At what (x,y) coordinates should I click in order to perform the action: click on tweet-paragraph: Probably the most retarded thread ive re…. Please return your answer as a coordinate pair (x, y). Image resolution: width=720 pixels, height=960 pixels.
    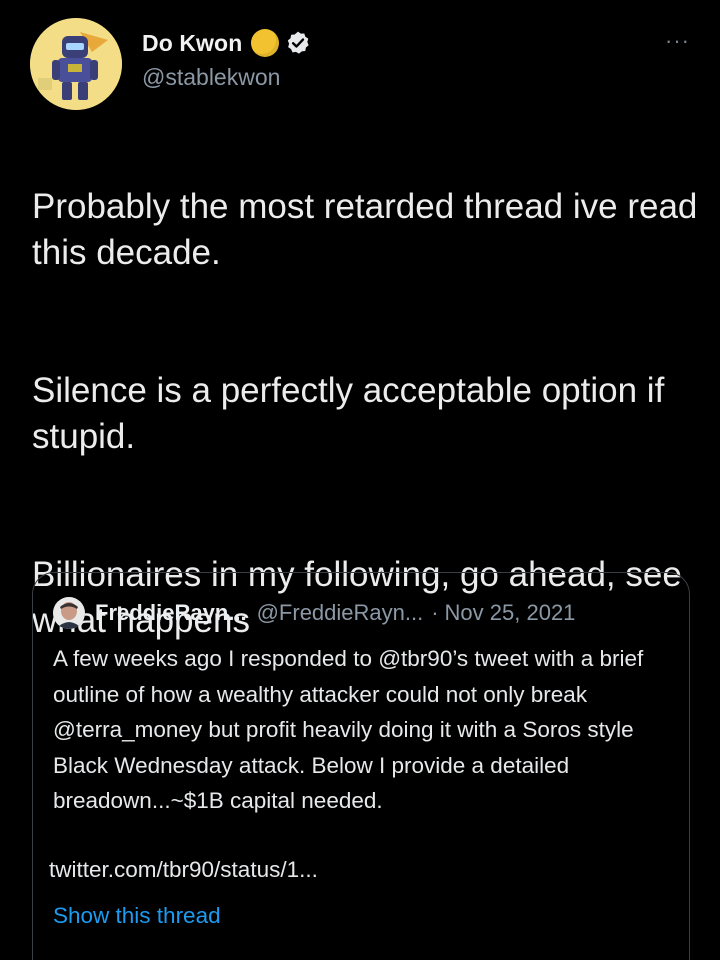
    Looking at the image, I should click on (365, 229).